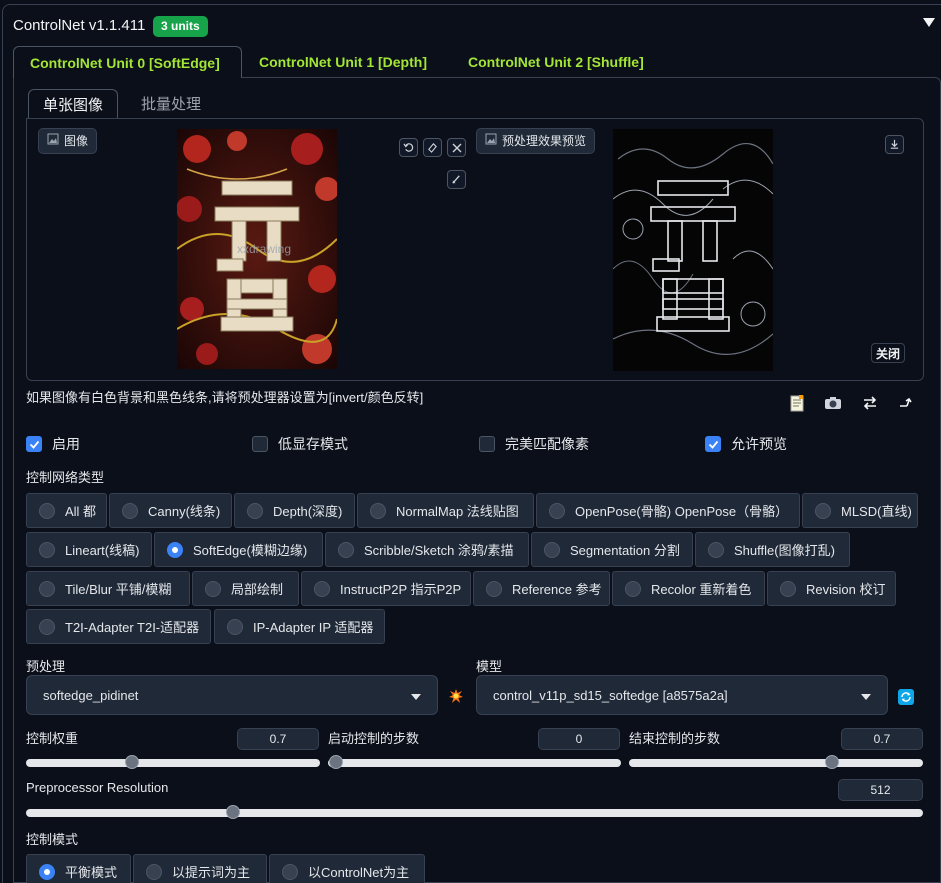 The height and width of the screenshot is (883, 941). I want to click on control-type-option: Scribble/Sketch 涂鸦/素描, so click(427, 549).